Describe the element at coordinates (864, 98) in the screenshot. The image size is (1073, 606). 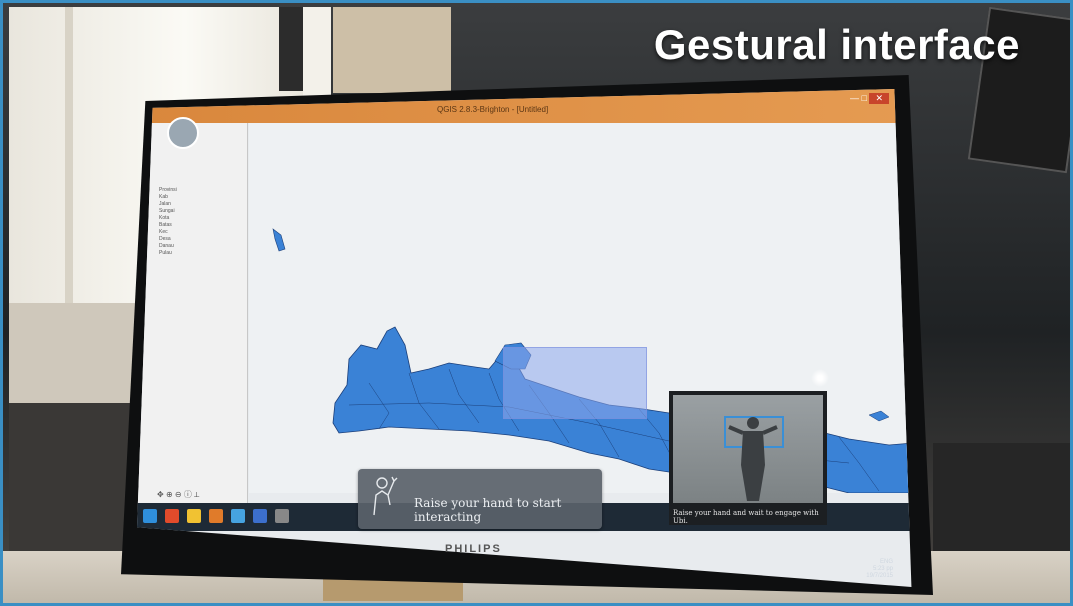
I see `maximize-icon: □` at that location.